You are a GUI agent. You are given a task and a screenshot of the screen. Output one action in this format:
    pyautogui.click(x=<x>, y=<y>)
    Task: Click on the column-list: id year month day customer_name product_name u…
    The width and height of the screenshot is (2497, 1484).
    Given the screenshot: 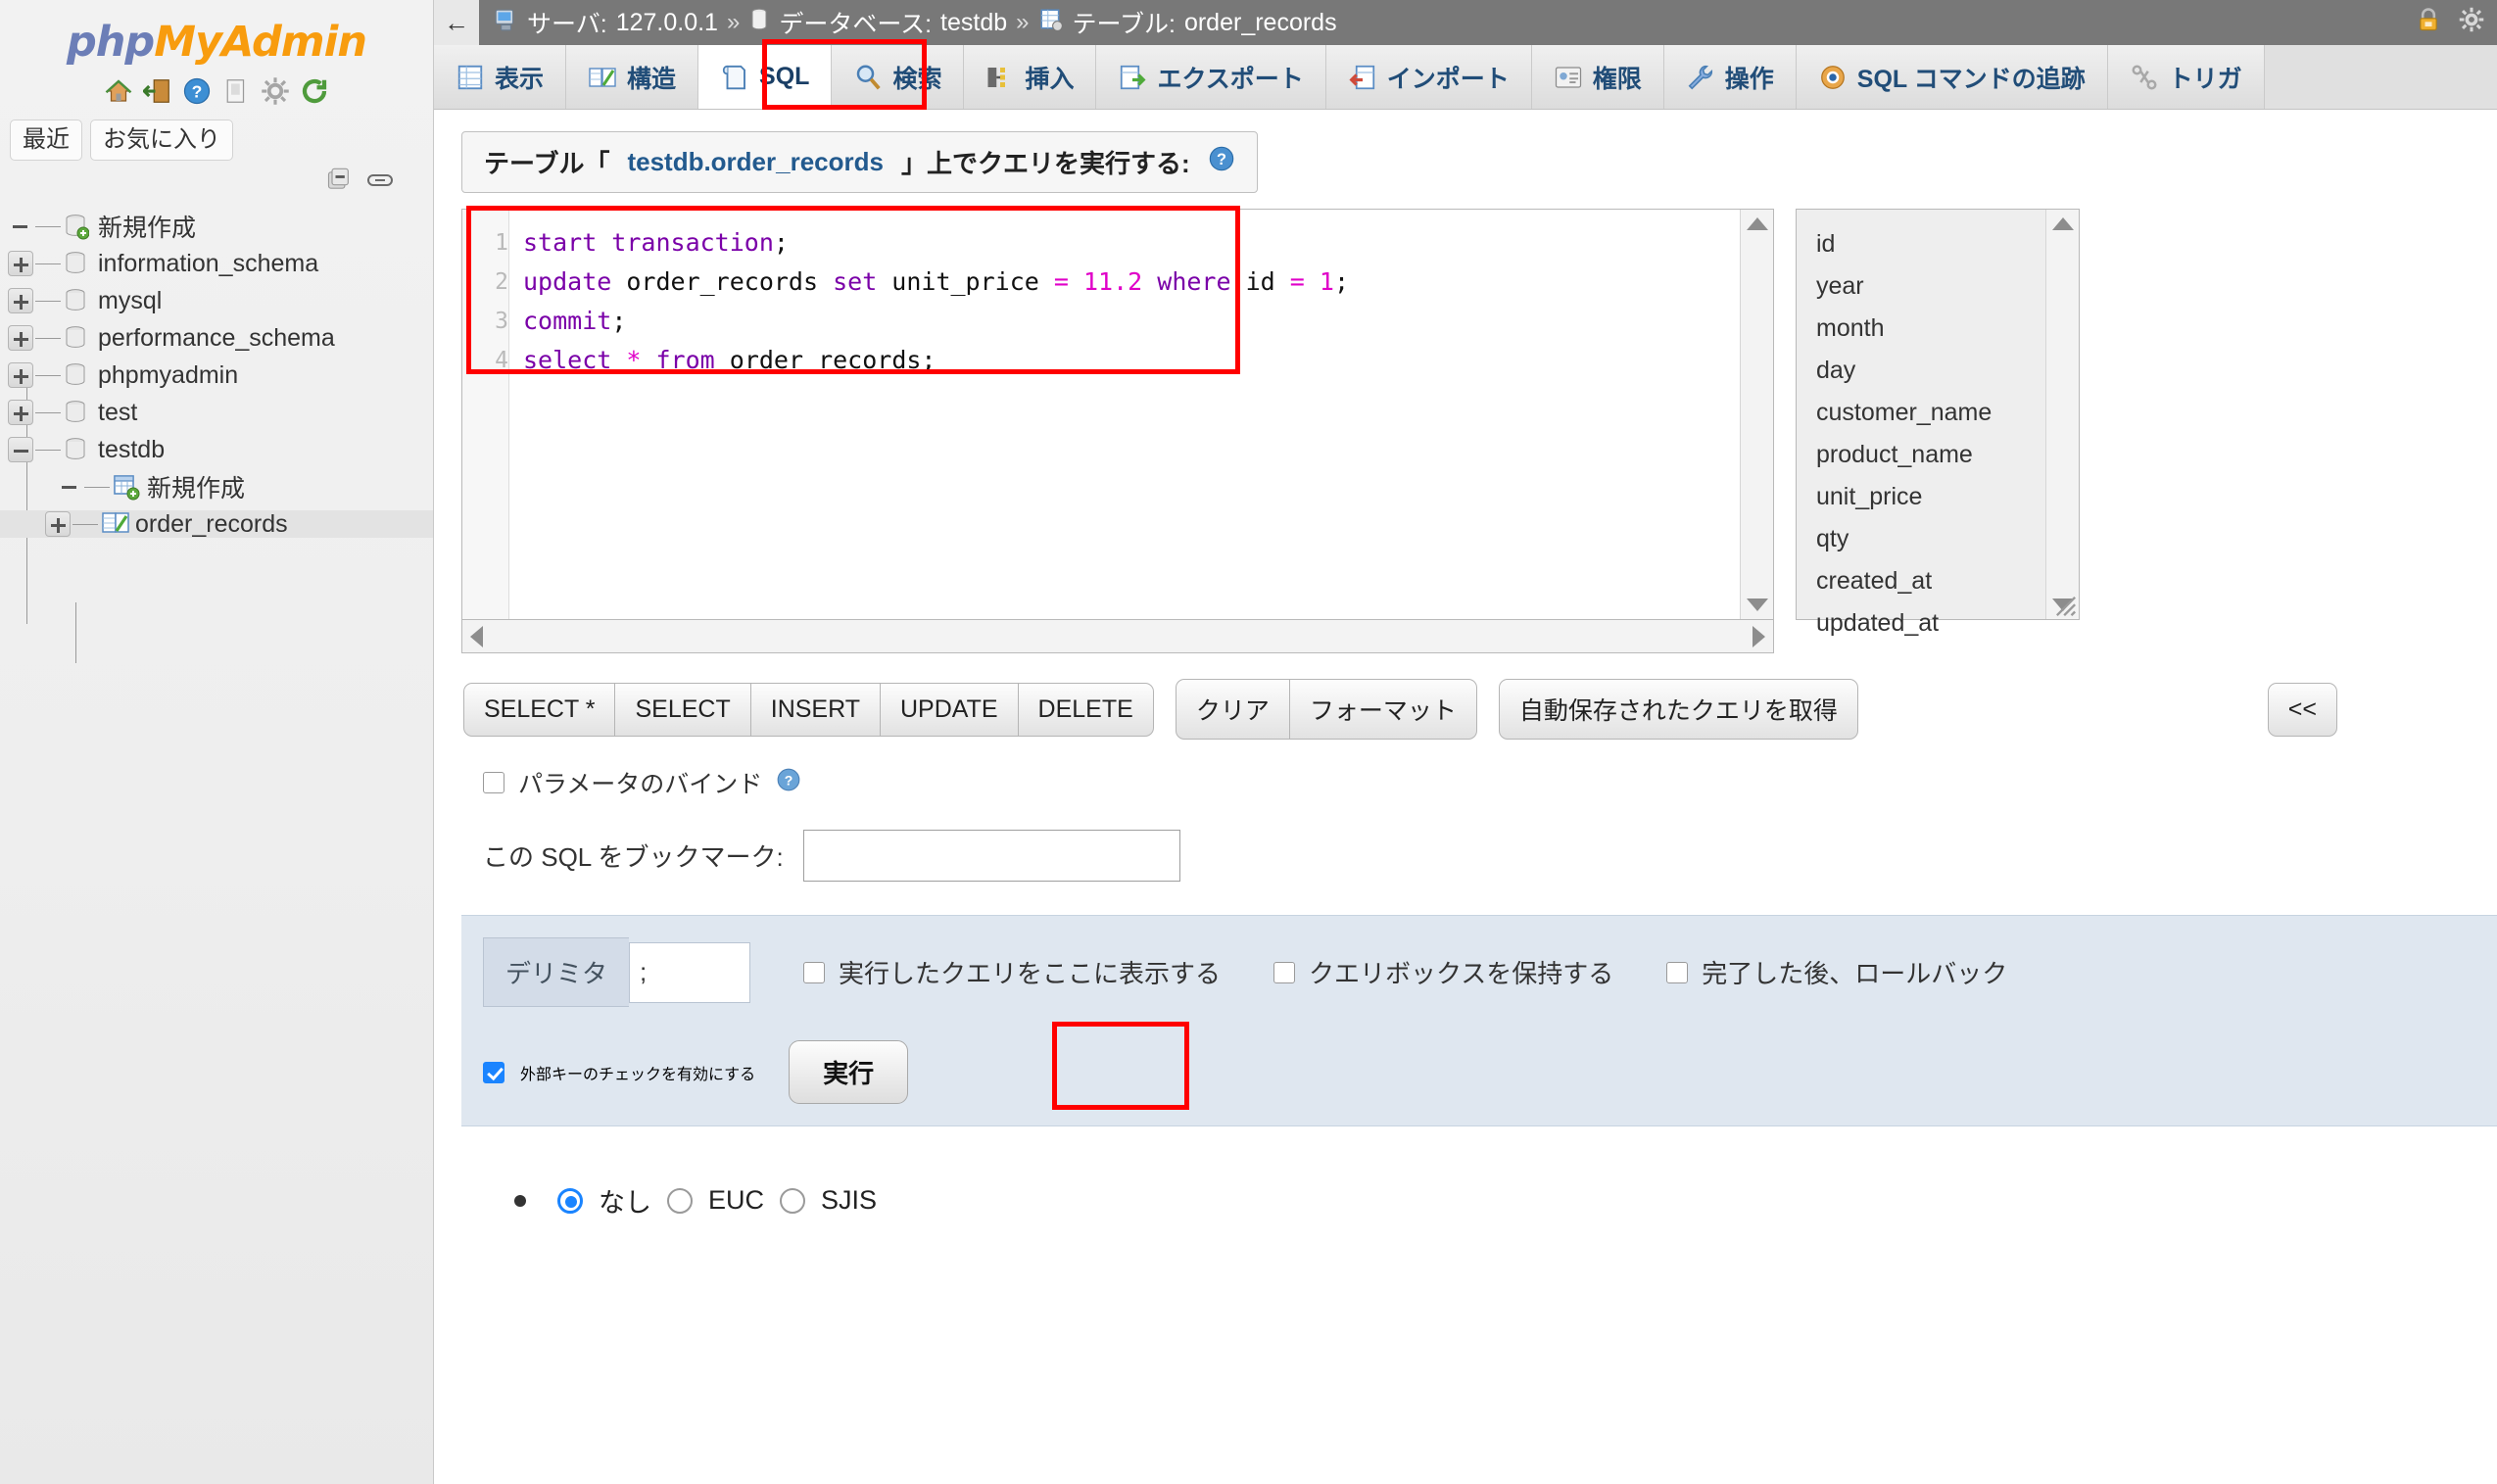 What is the action you would take?
    pyautogui.click(x=1921, y=423)
    